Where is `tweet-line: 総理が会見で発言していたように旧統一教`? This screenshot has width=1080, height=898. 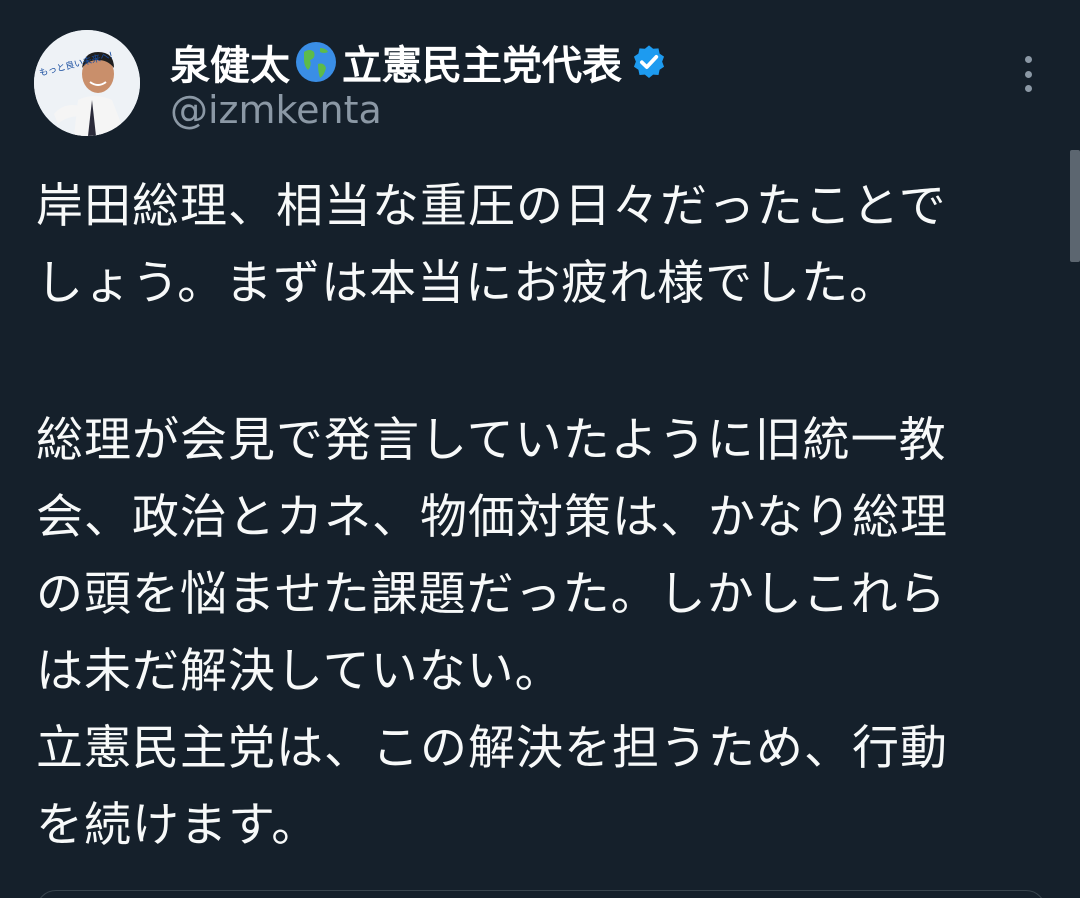
tweet-line: 総理が会見で発言していたように旧統一教 is located at coordinates (491, 440).